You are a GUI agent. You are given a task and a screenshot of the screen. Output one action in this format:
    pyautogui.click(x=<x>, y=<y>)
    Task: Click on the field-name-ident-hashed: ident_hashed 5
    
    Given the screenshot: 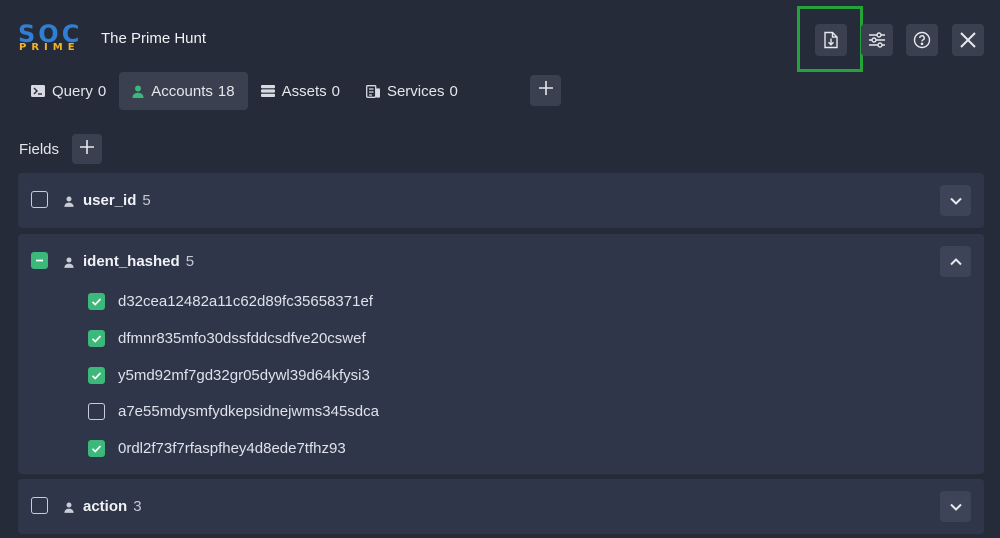 What is the action you would take?
    pyautogui.click(x=138, y=261)
    